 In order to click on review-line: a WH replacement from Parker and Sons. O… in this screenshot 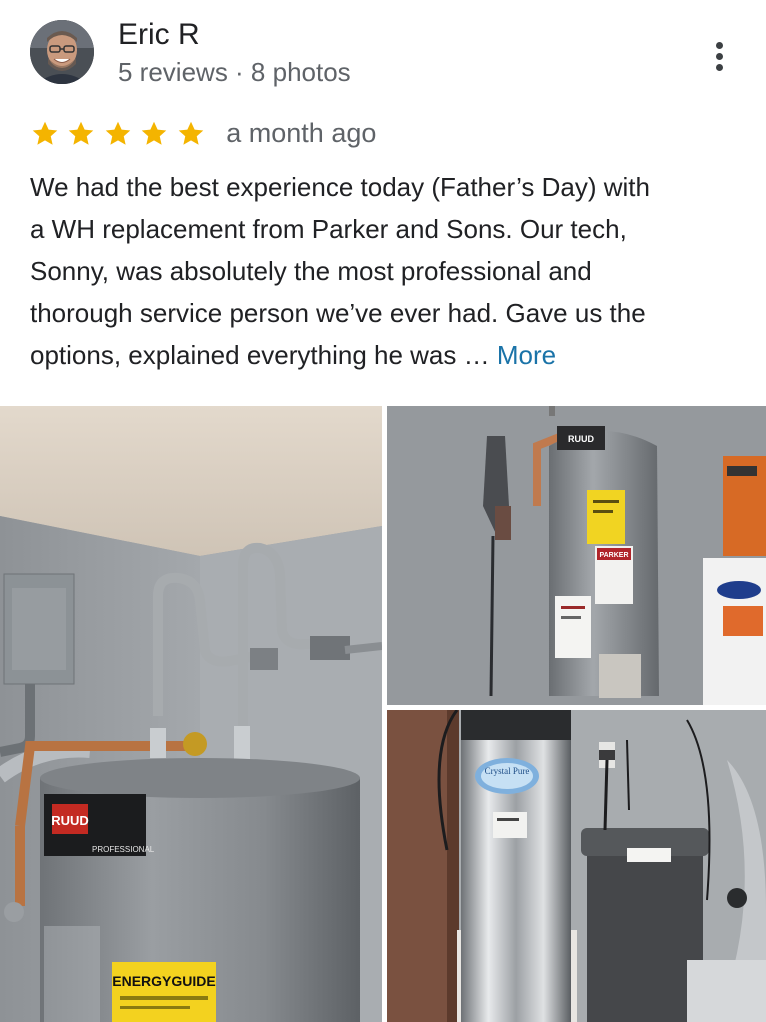, I will do `click(328, 229)`.